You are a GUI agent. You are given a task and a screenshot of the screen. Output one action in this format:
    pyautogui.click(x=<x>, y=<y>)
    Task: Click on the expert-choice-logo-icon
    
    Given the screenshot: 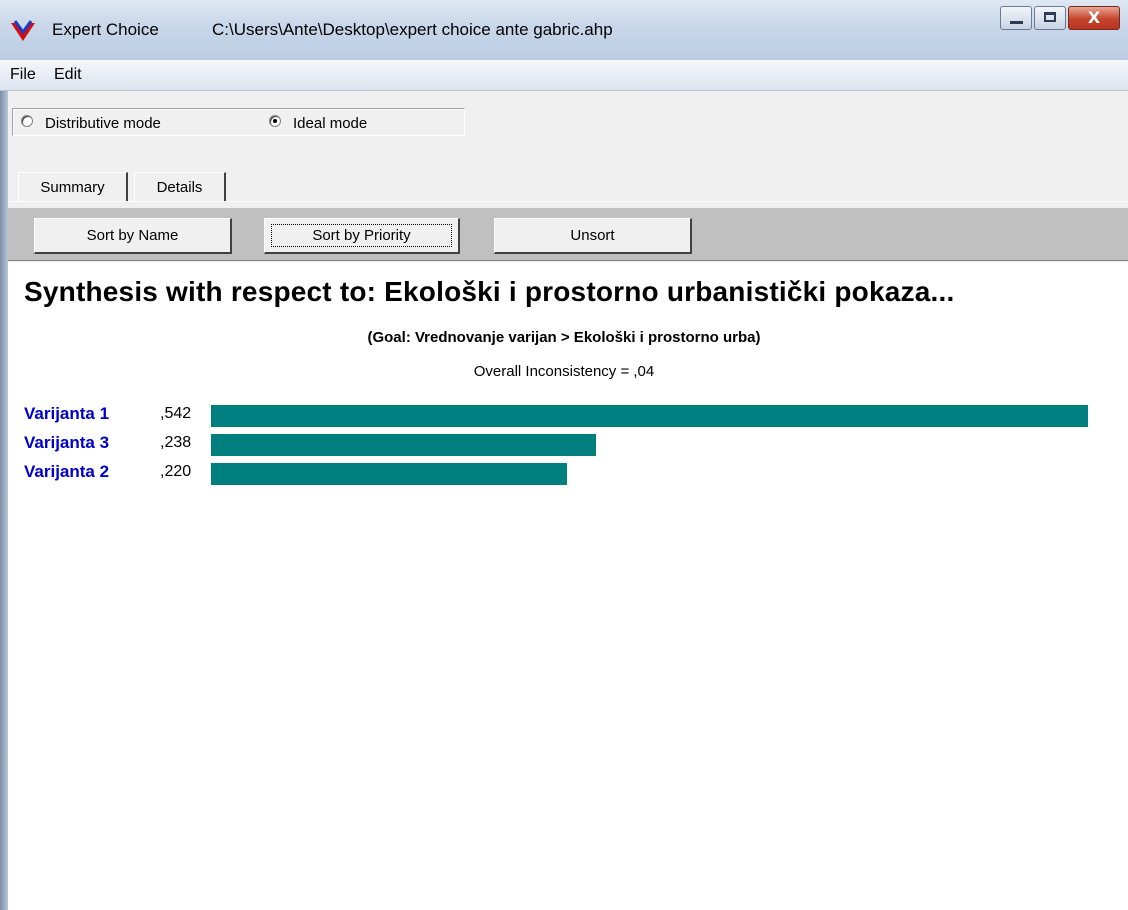 What is the action you would take?
    pyautogui.click(x=23, y=30)
    